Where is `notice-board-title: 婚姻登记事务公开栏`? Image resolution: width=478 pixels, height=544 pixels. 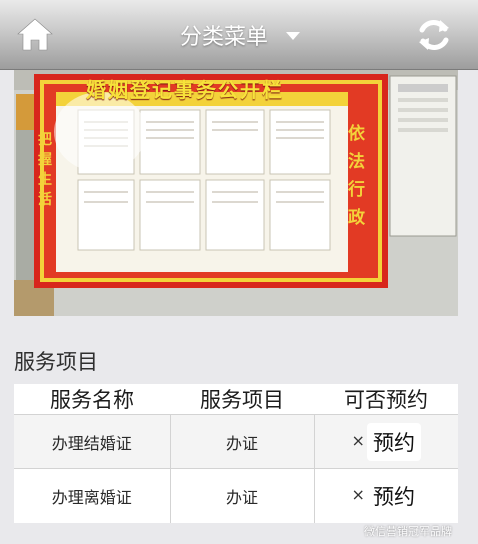 notice-board-title: 婚姻登记事务公开栏 is located at coordinates (185, 90).